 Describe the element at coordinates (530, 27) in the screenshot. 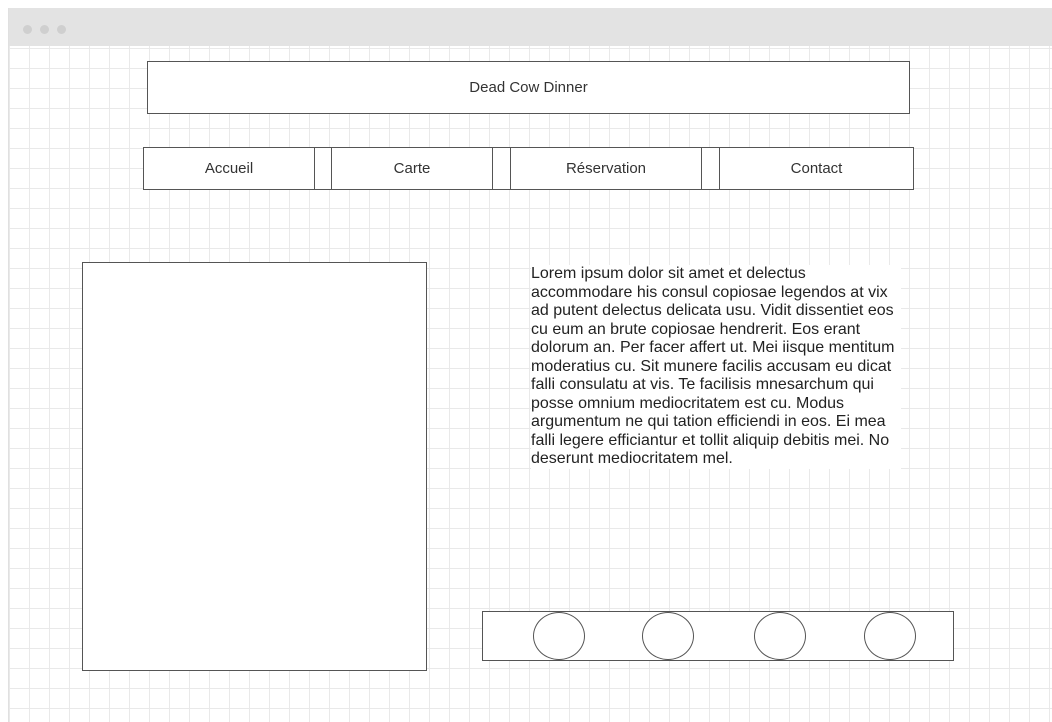

I see `window-titlebar` at that location.